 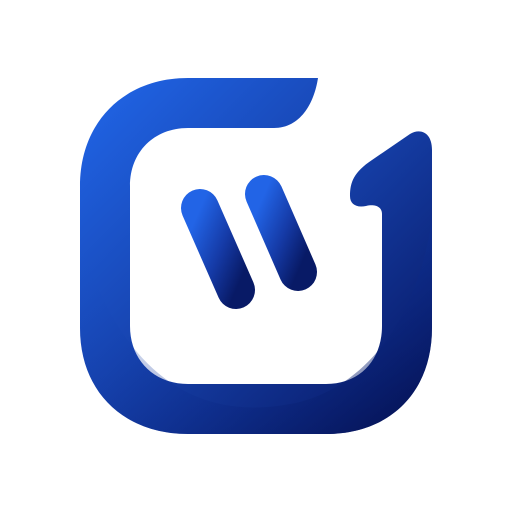 I want to click on logo-right-bar, so click(x=281, y=233).